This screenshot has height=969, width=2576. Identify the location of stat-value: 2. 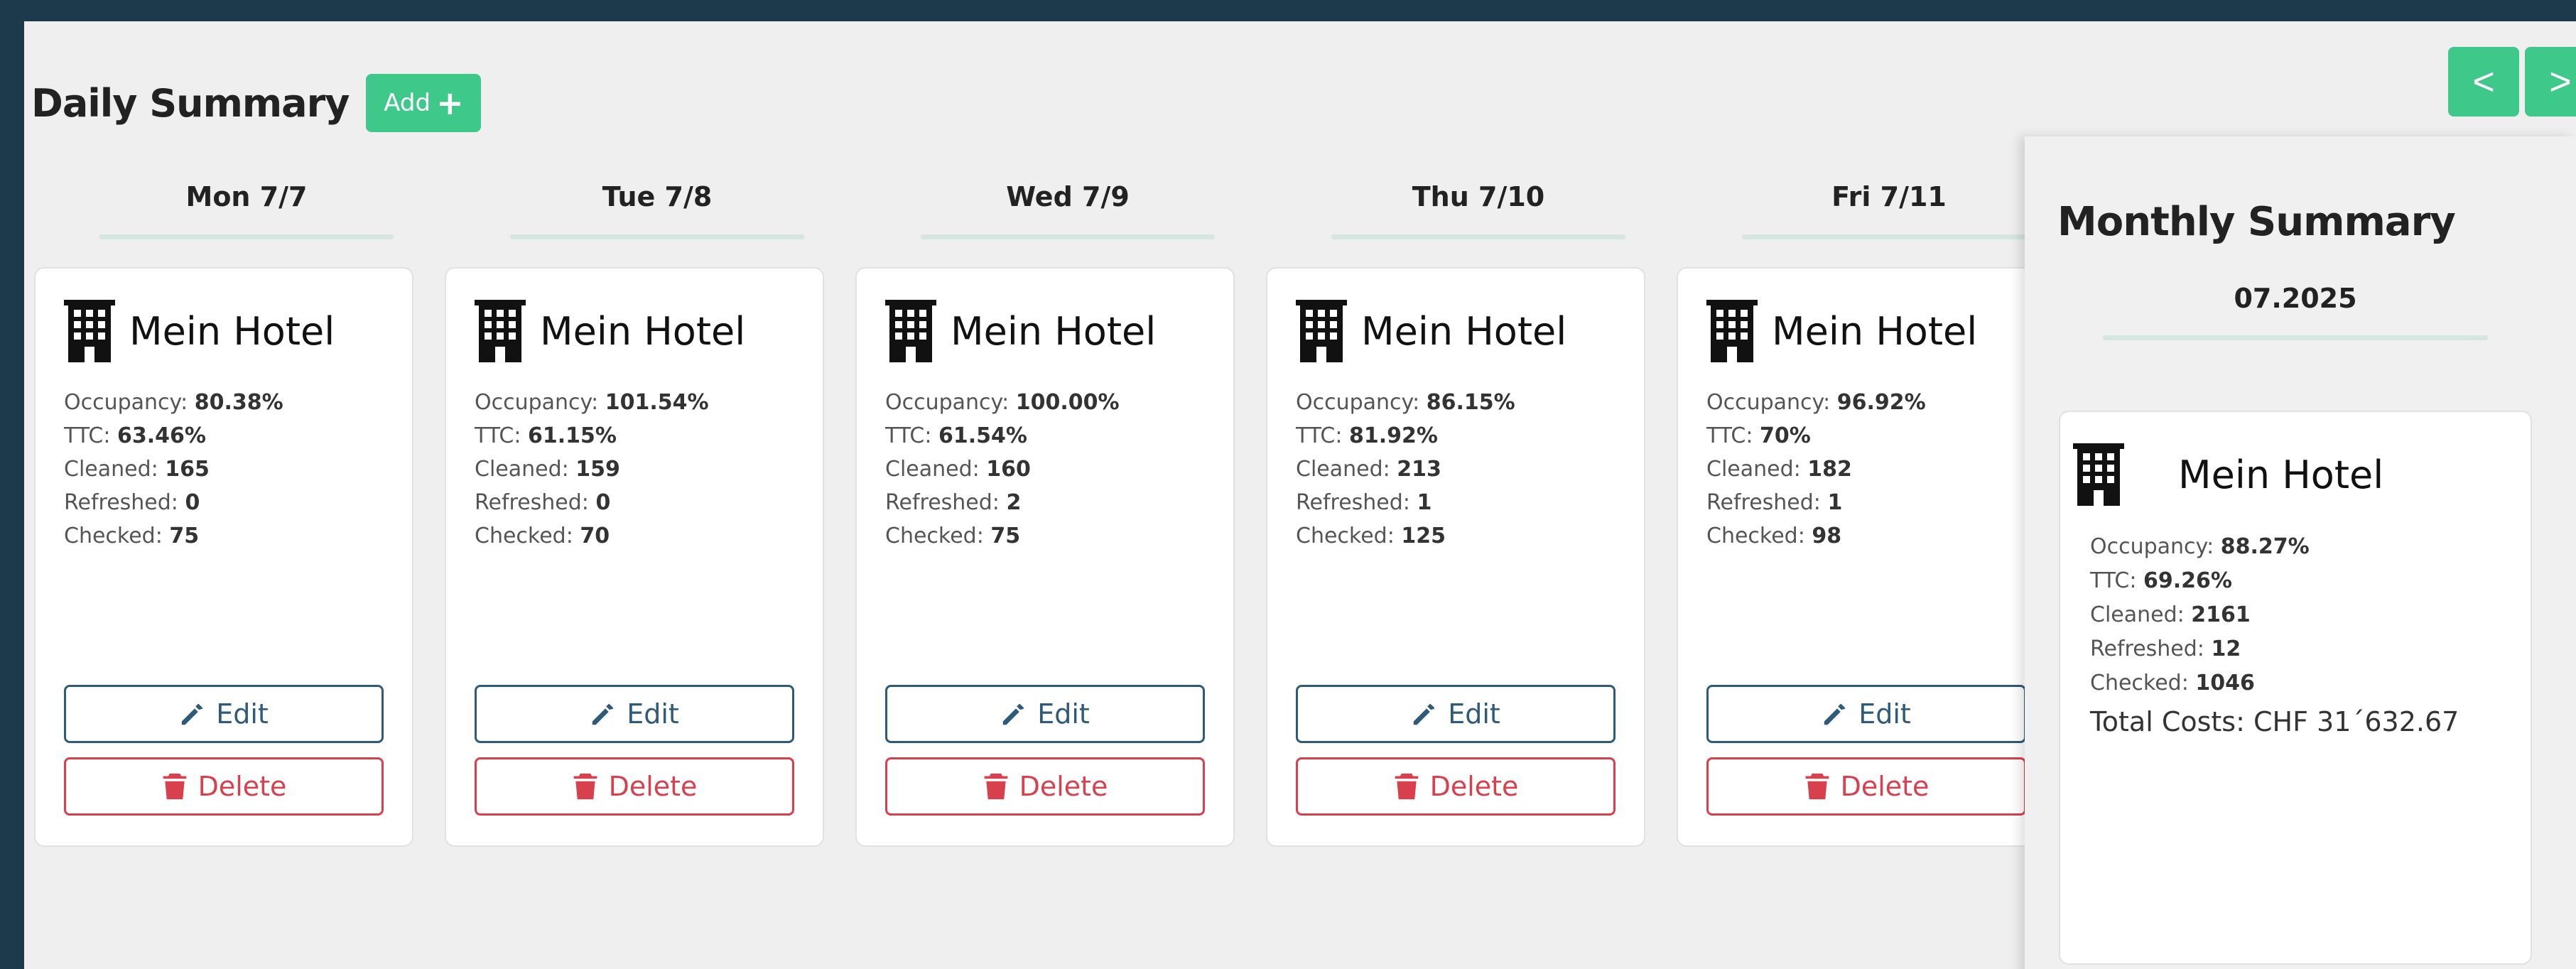
(1014, 502).